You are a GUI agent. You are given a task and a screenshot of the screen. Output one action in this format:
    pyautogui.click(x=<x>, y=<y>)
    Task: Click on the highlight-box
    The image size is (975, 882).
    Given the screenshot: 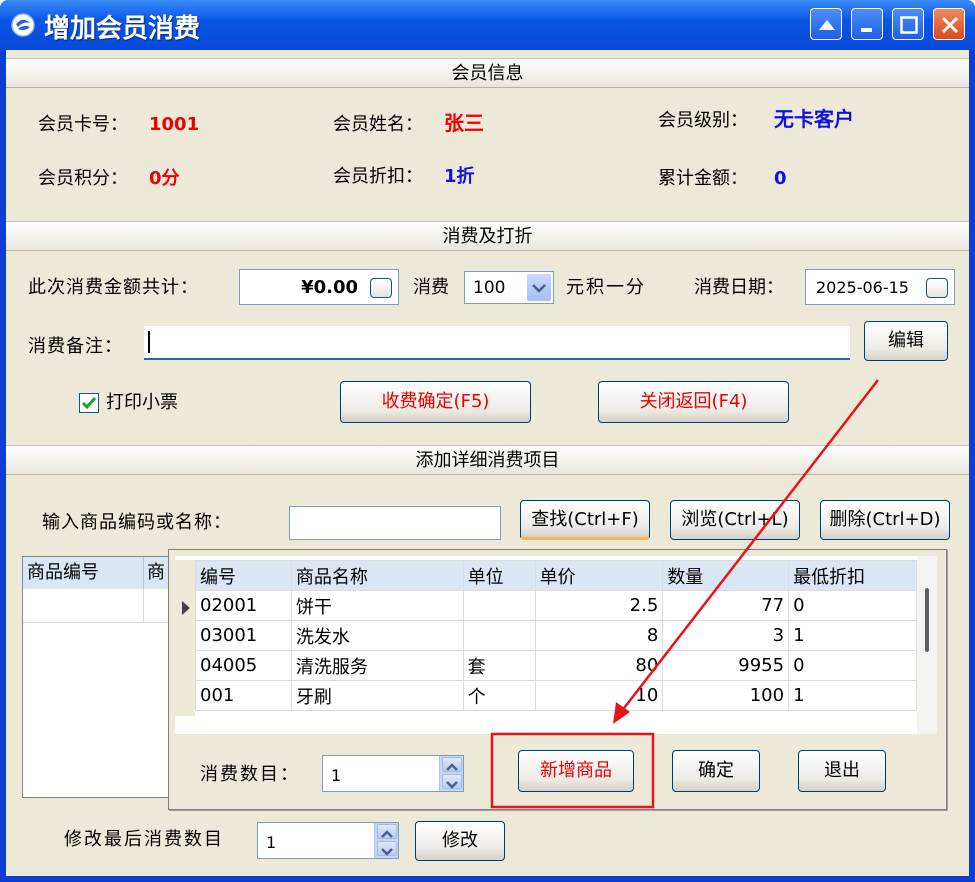 What is the action you would take?
    pyautogui.click(x=572, y=770)
    